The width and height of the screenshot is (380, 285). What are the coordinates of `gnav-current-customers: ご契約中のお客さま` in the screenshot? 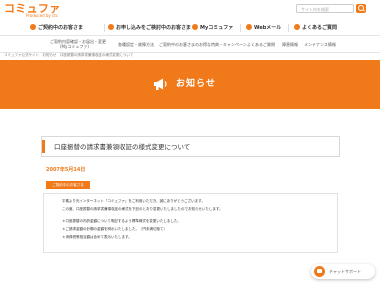 It's located at (56, 28).